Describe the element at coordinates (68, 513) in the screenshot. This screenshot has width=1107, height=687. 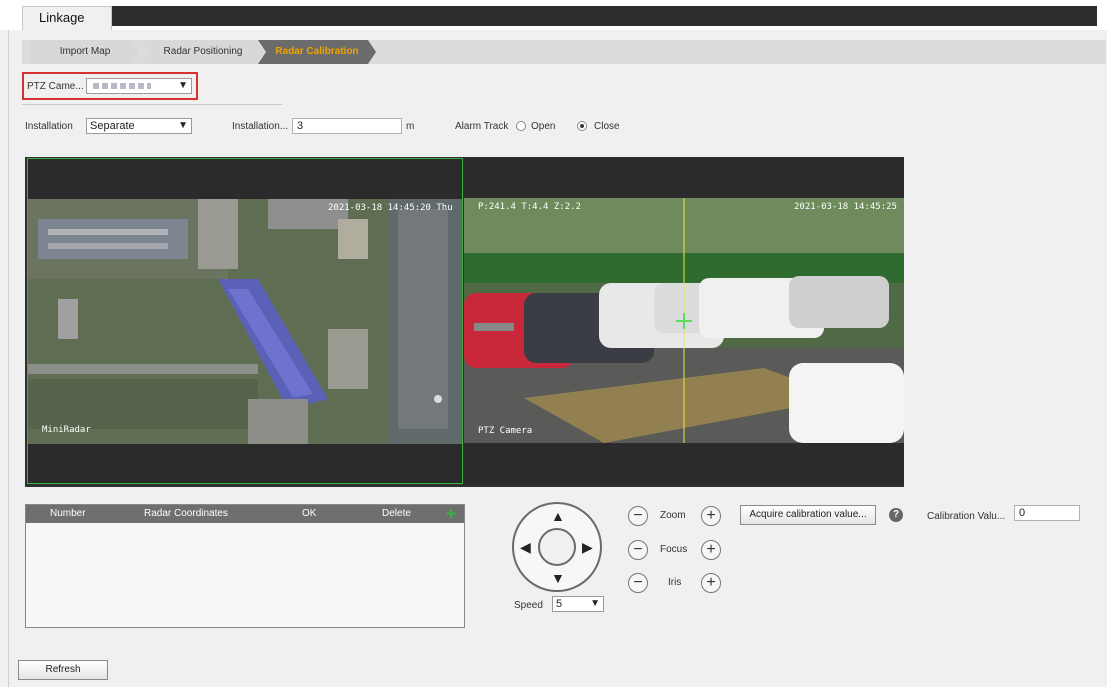
I see `column-number: Number` at that location.